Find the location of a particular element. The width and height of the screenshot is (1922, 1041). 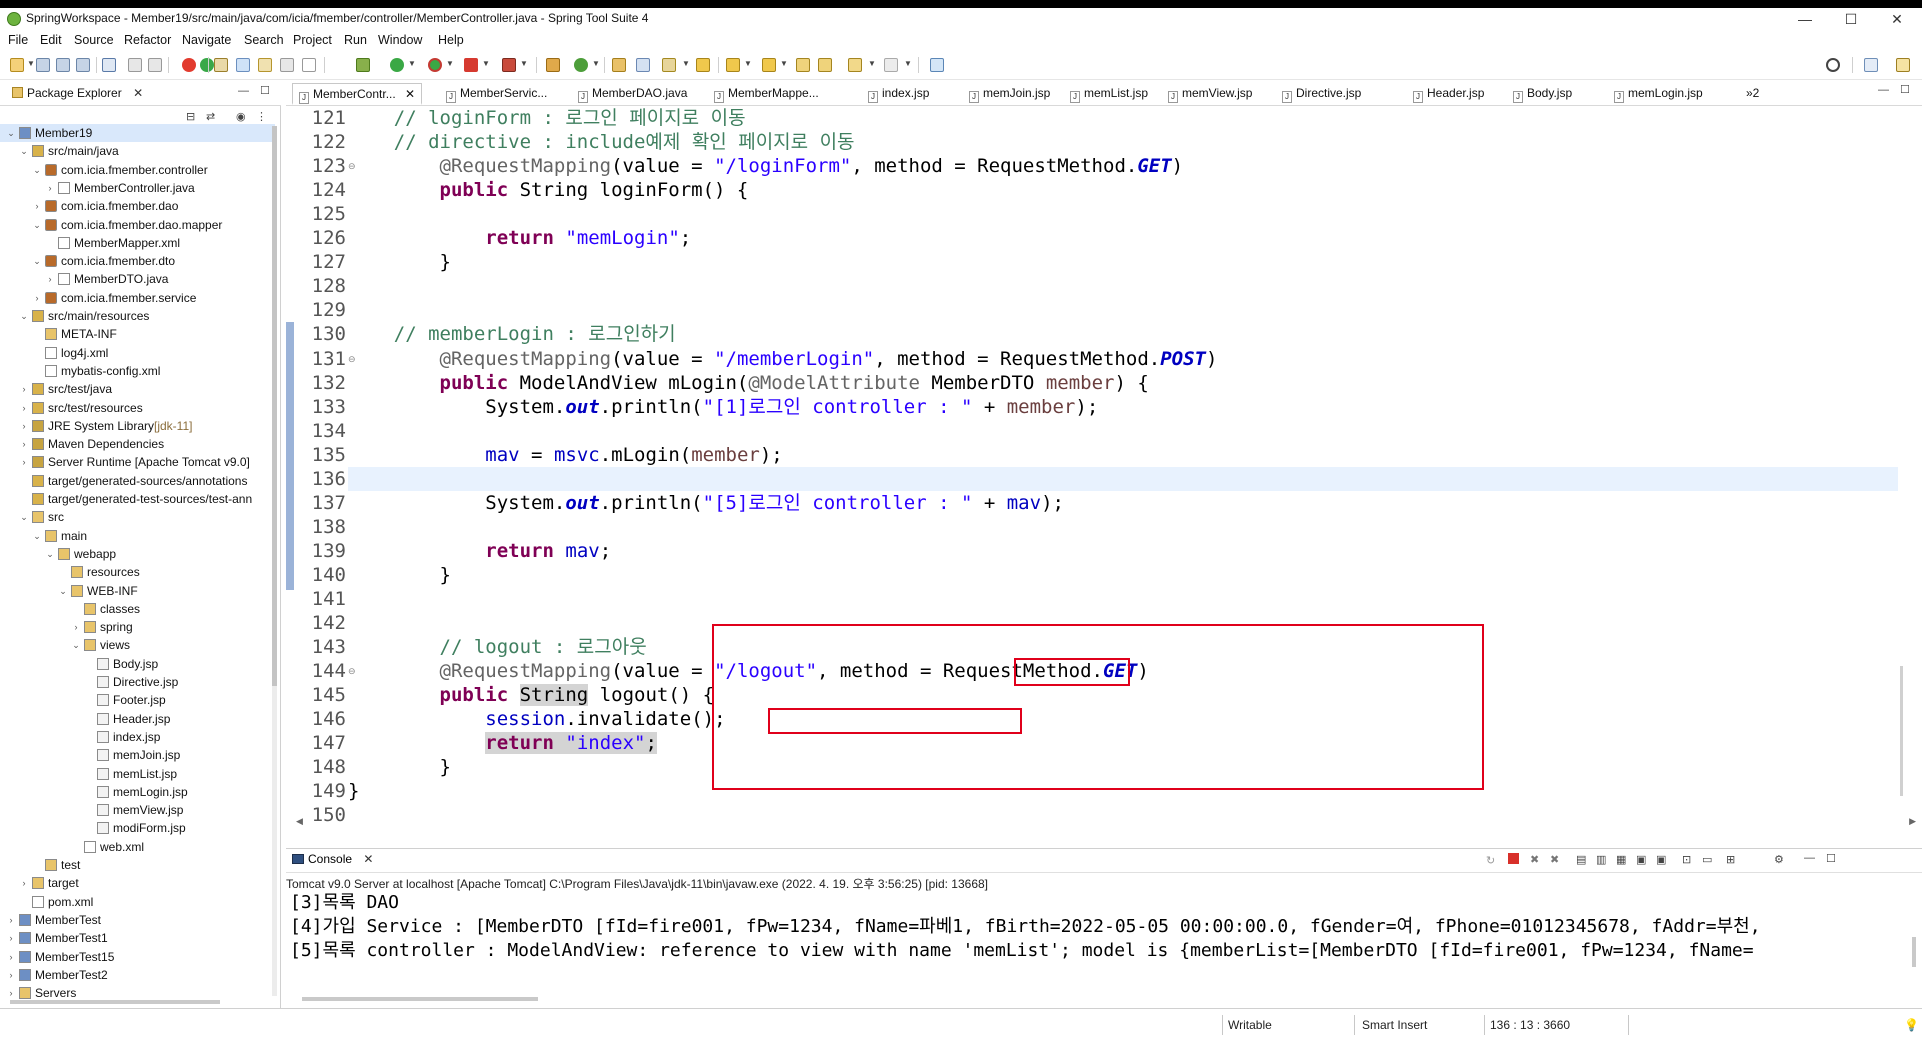

tree-item: index.jsp is located at coordinates (137, 737).